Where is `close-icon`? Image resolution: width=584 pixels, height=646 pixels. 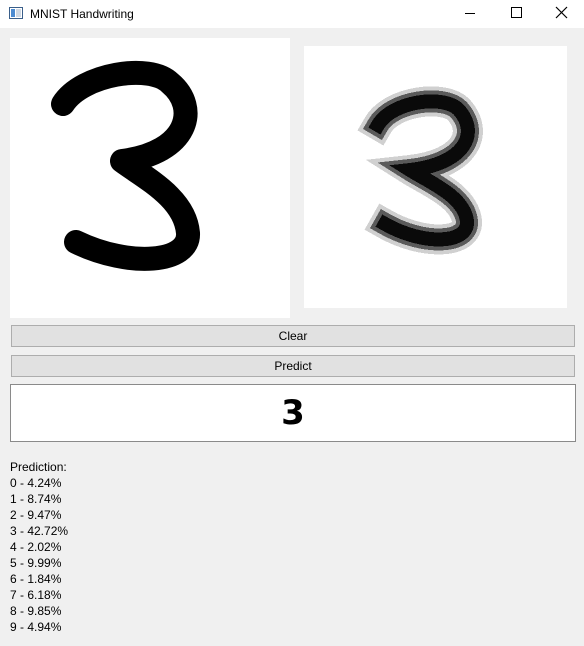 close-icon is located at coordinates (561, 12).